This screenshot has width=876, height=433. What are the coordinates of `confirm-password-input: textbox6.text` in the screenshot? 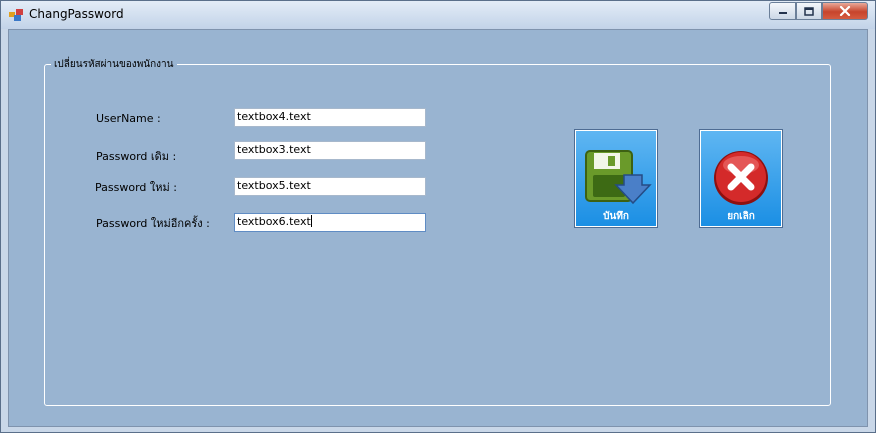 It's located at (330, 222).